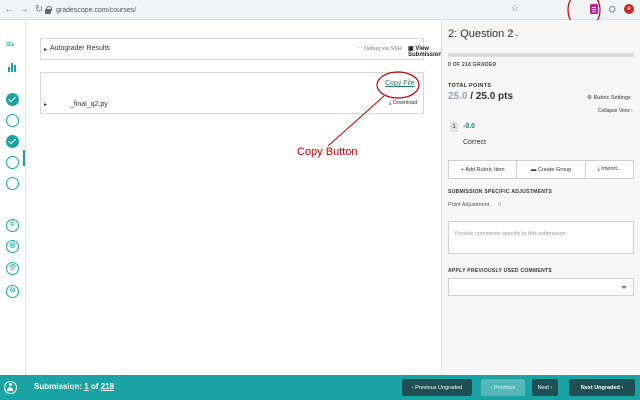  Describe the element at coordinates (503, 387) in the screenshot. I see `previous-button: ‹ Previous` at that location.